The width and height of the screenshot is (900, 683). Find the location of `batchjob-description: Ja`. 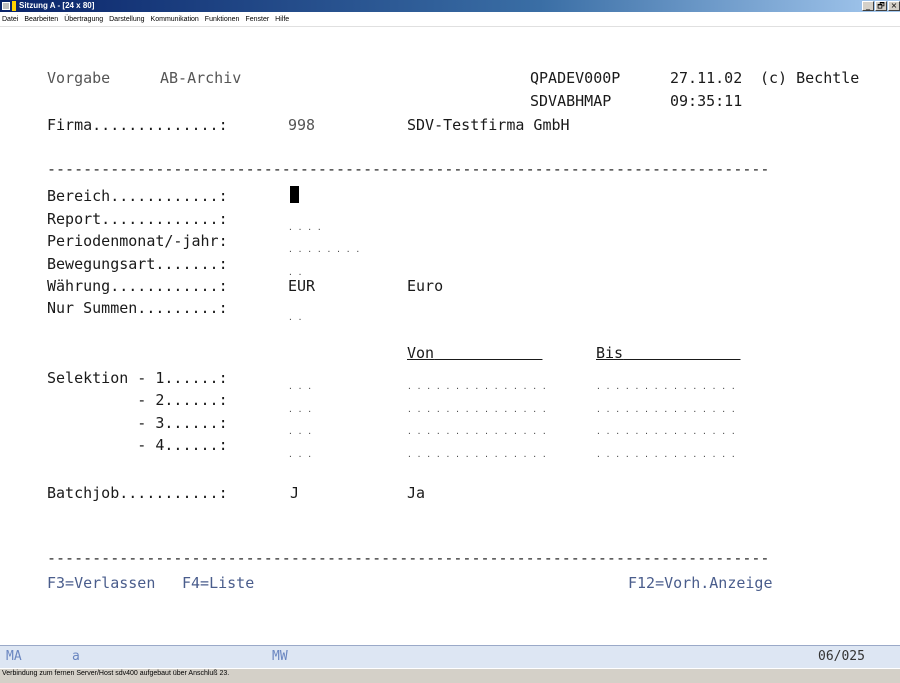

batchjob-description: Ja is located at coordinates (416, 493).